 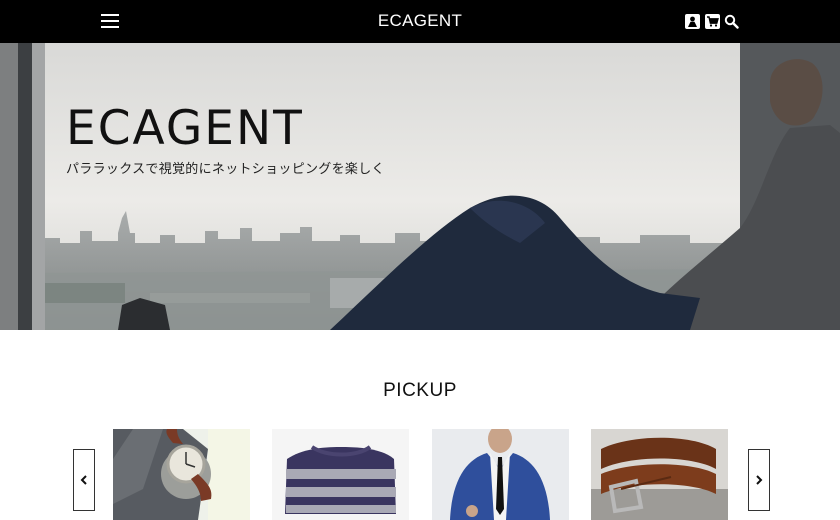 I want to click on chevron-left-icon, so click(x=83, y=480).